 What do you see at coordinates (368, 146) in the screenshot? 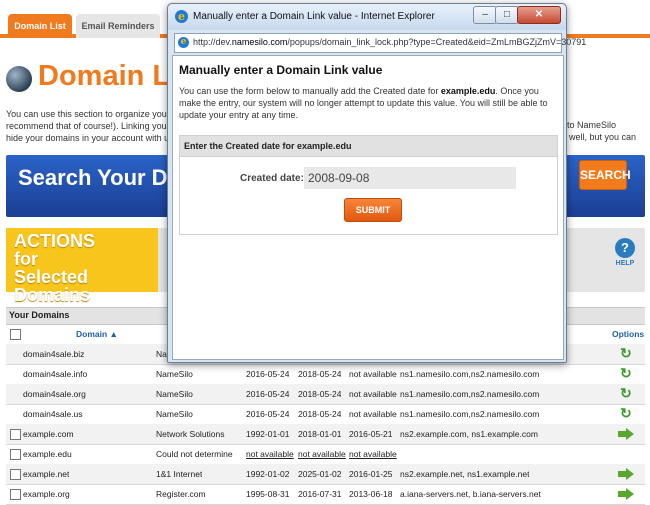
I see `form-header: Enter the Created date for example.edu` at bounding box center [368, 146].